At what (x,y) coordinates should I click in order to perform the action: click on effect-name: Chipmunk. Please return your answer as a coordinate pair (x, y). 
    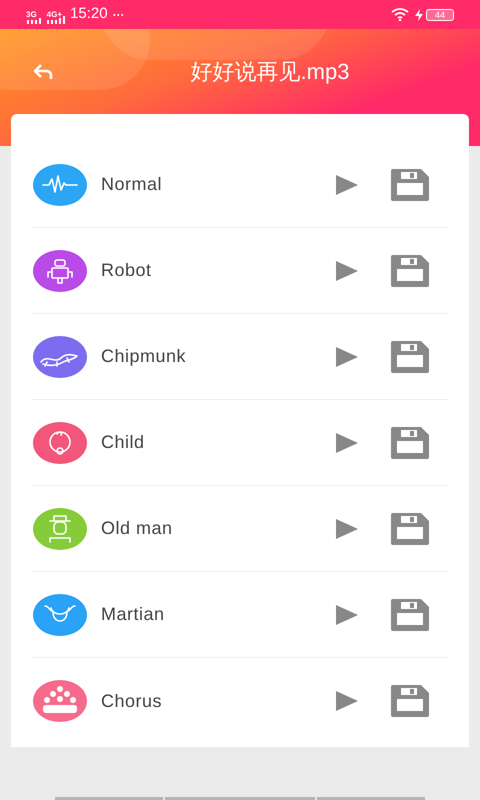
    Looking at the image, I should click on (143, 356).